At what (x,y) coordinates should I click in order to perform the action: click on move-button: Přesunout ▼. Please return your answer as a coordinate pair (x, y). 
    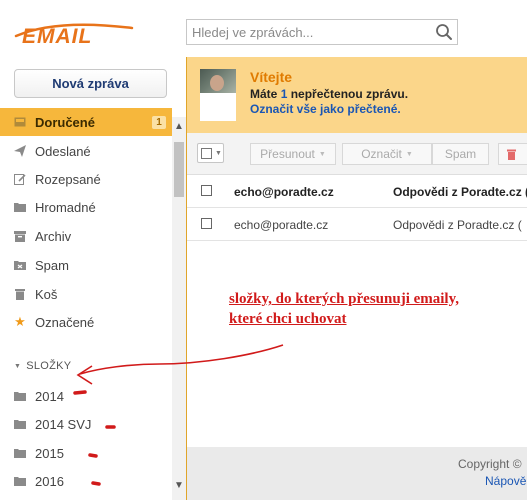
    Looking at the image, I should click on (293, 154).